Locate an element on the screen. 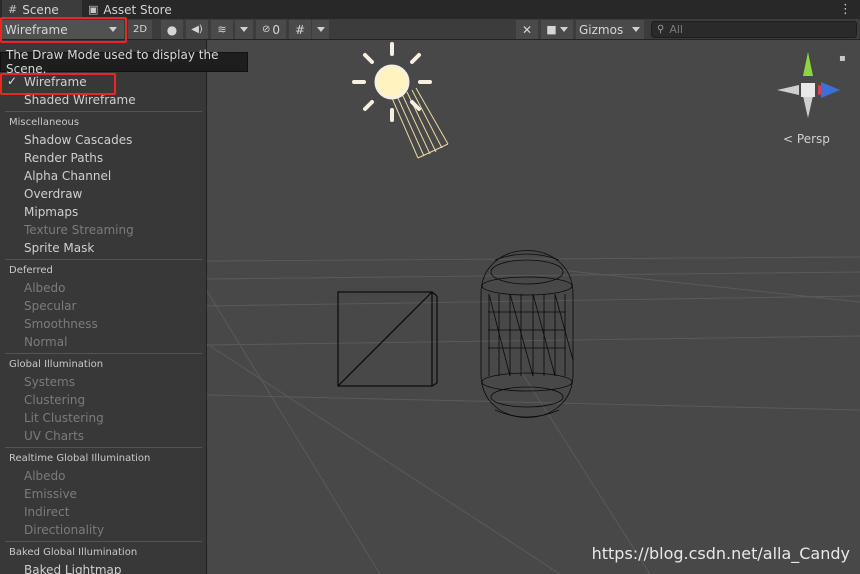 The height and width of the screenshot is (574, 860). more-options-icon: ⋮ is located at coordinates (845, 9).